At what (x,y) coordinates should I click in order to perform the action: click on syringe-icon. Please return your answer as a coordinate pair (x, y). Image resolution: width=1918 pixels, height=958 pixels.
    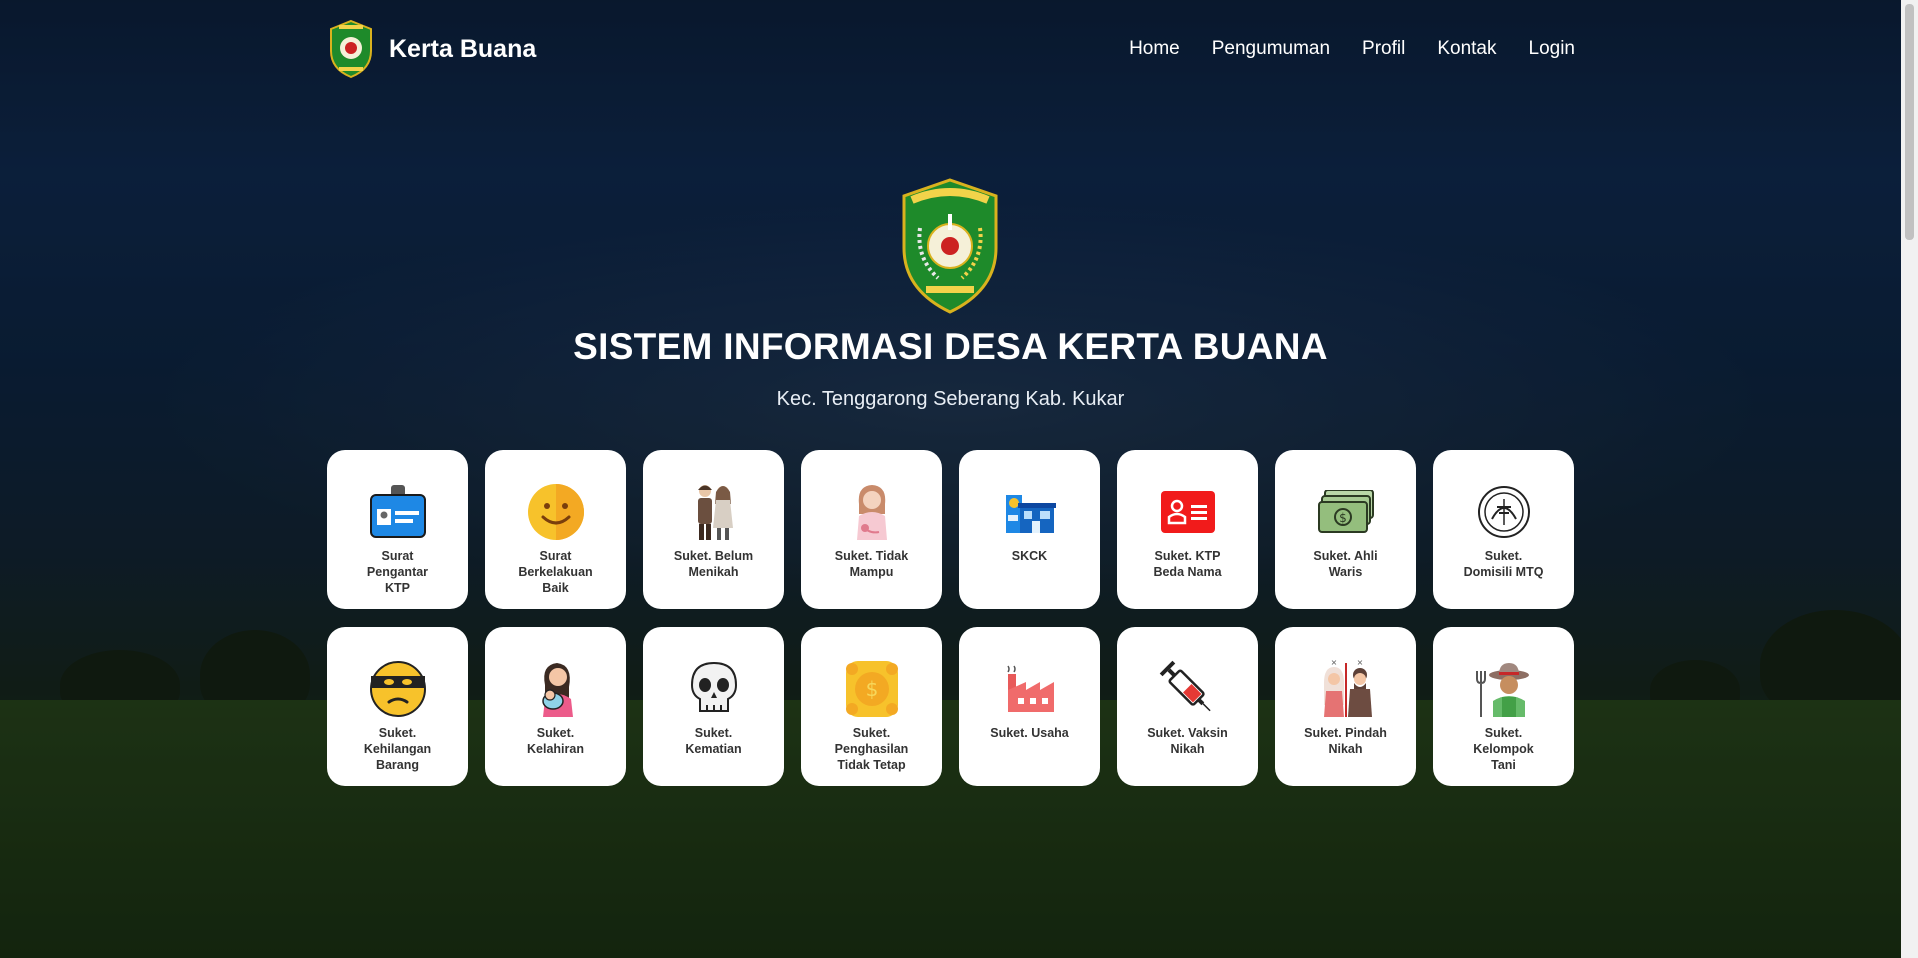
    Looking at the image, I should click on (1188, 689).